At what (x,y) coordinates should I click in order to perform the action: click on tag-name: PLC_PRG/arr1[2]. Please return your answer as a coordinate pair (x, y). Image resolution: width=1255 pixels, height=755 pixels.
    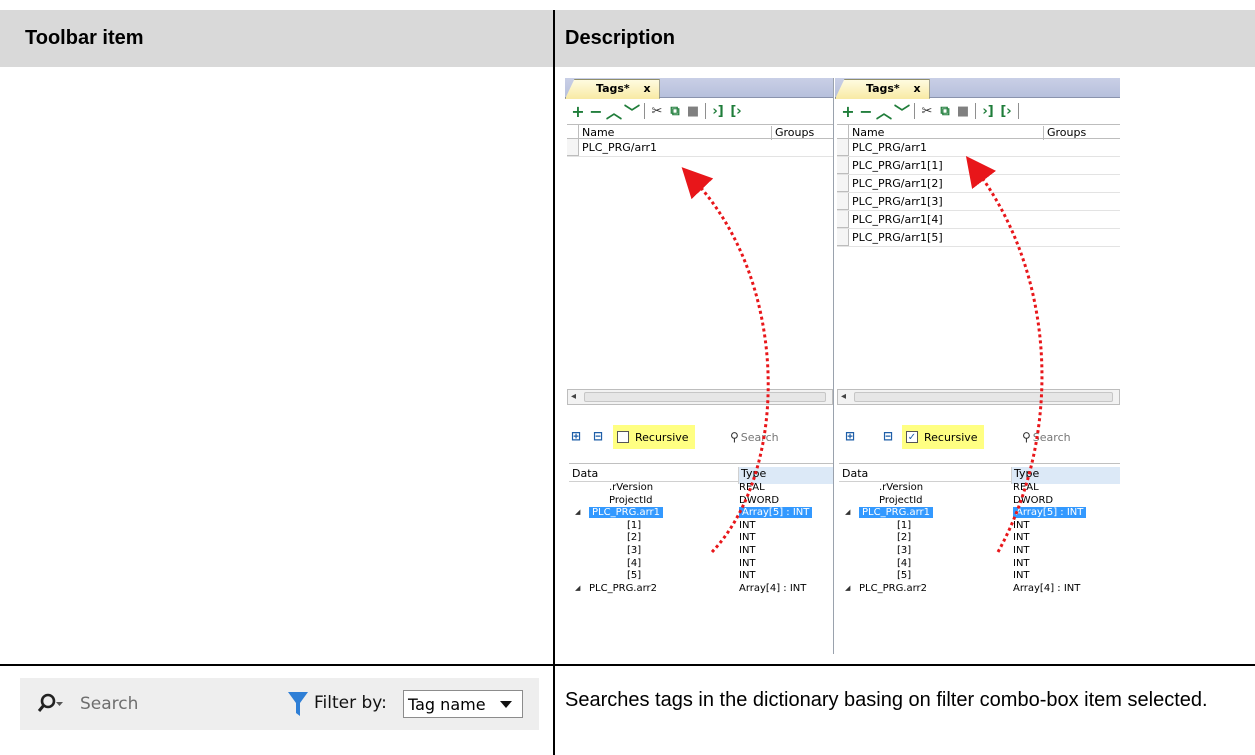
    Looking at the image, I should click on (897, 183).